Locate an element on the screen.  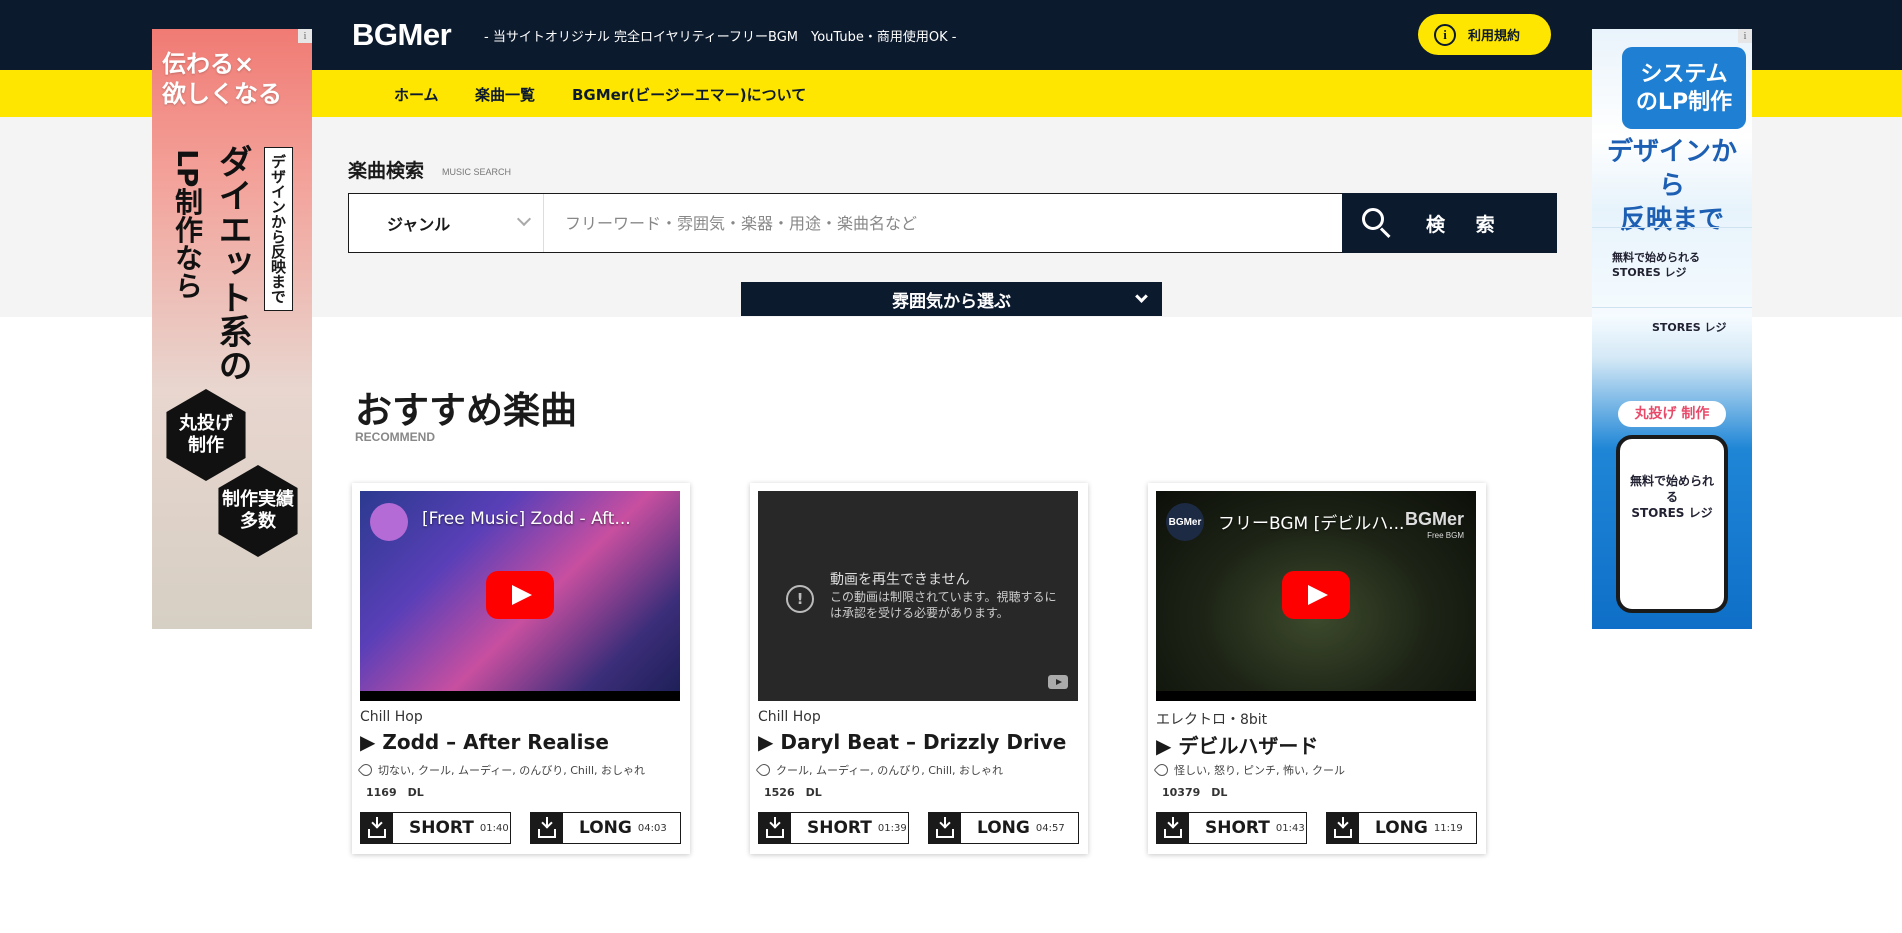
download-count: 10379 DL is located at coordinates (1195, 792).